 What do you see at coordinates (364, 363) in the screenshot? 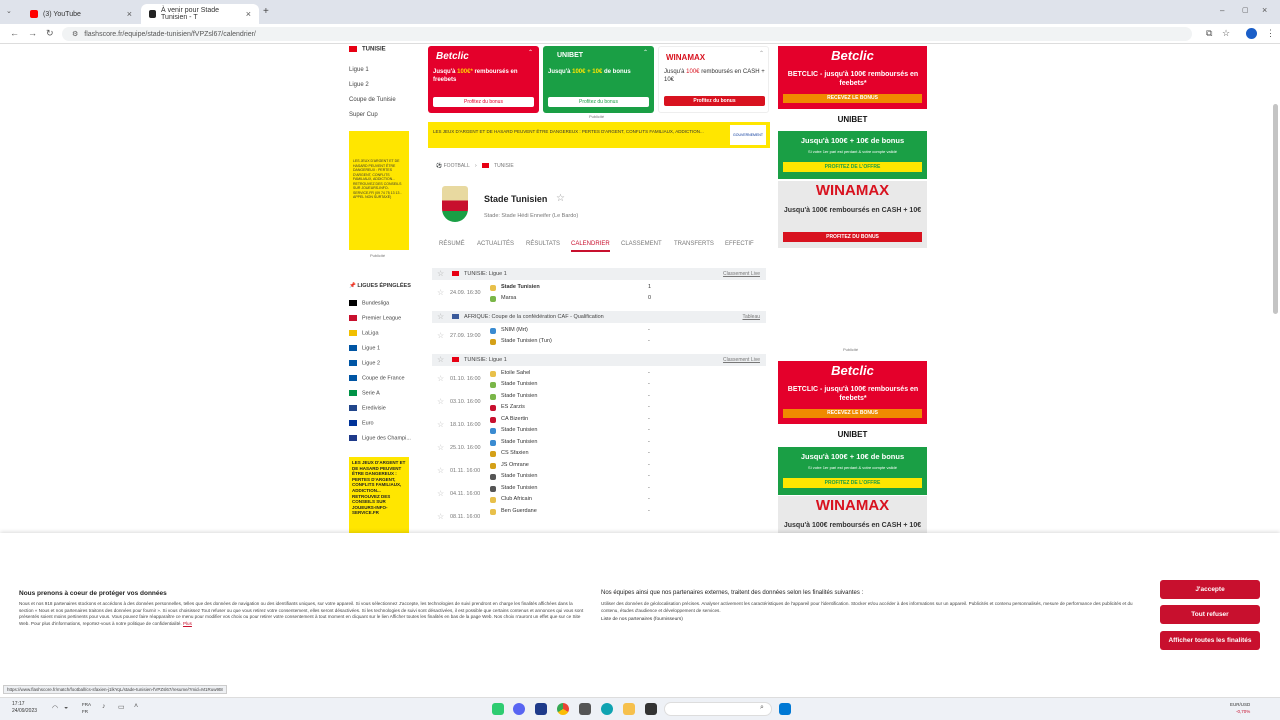
I see `pinned-league-item: Ligue 2` at bounding box center [364, 363].